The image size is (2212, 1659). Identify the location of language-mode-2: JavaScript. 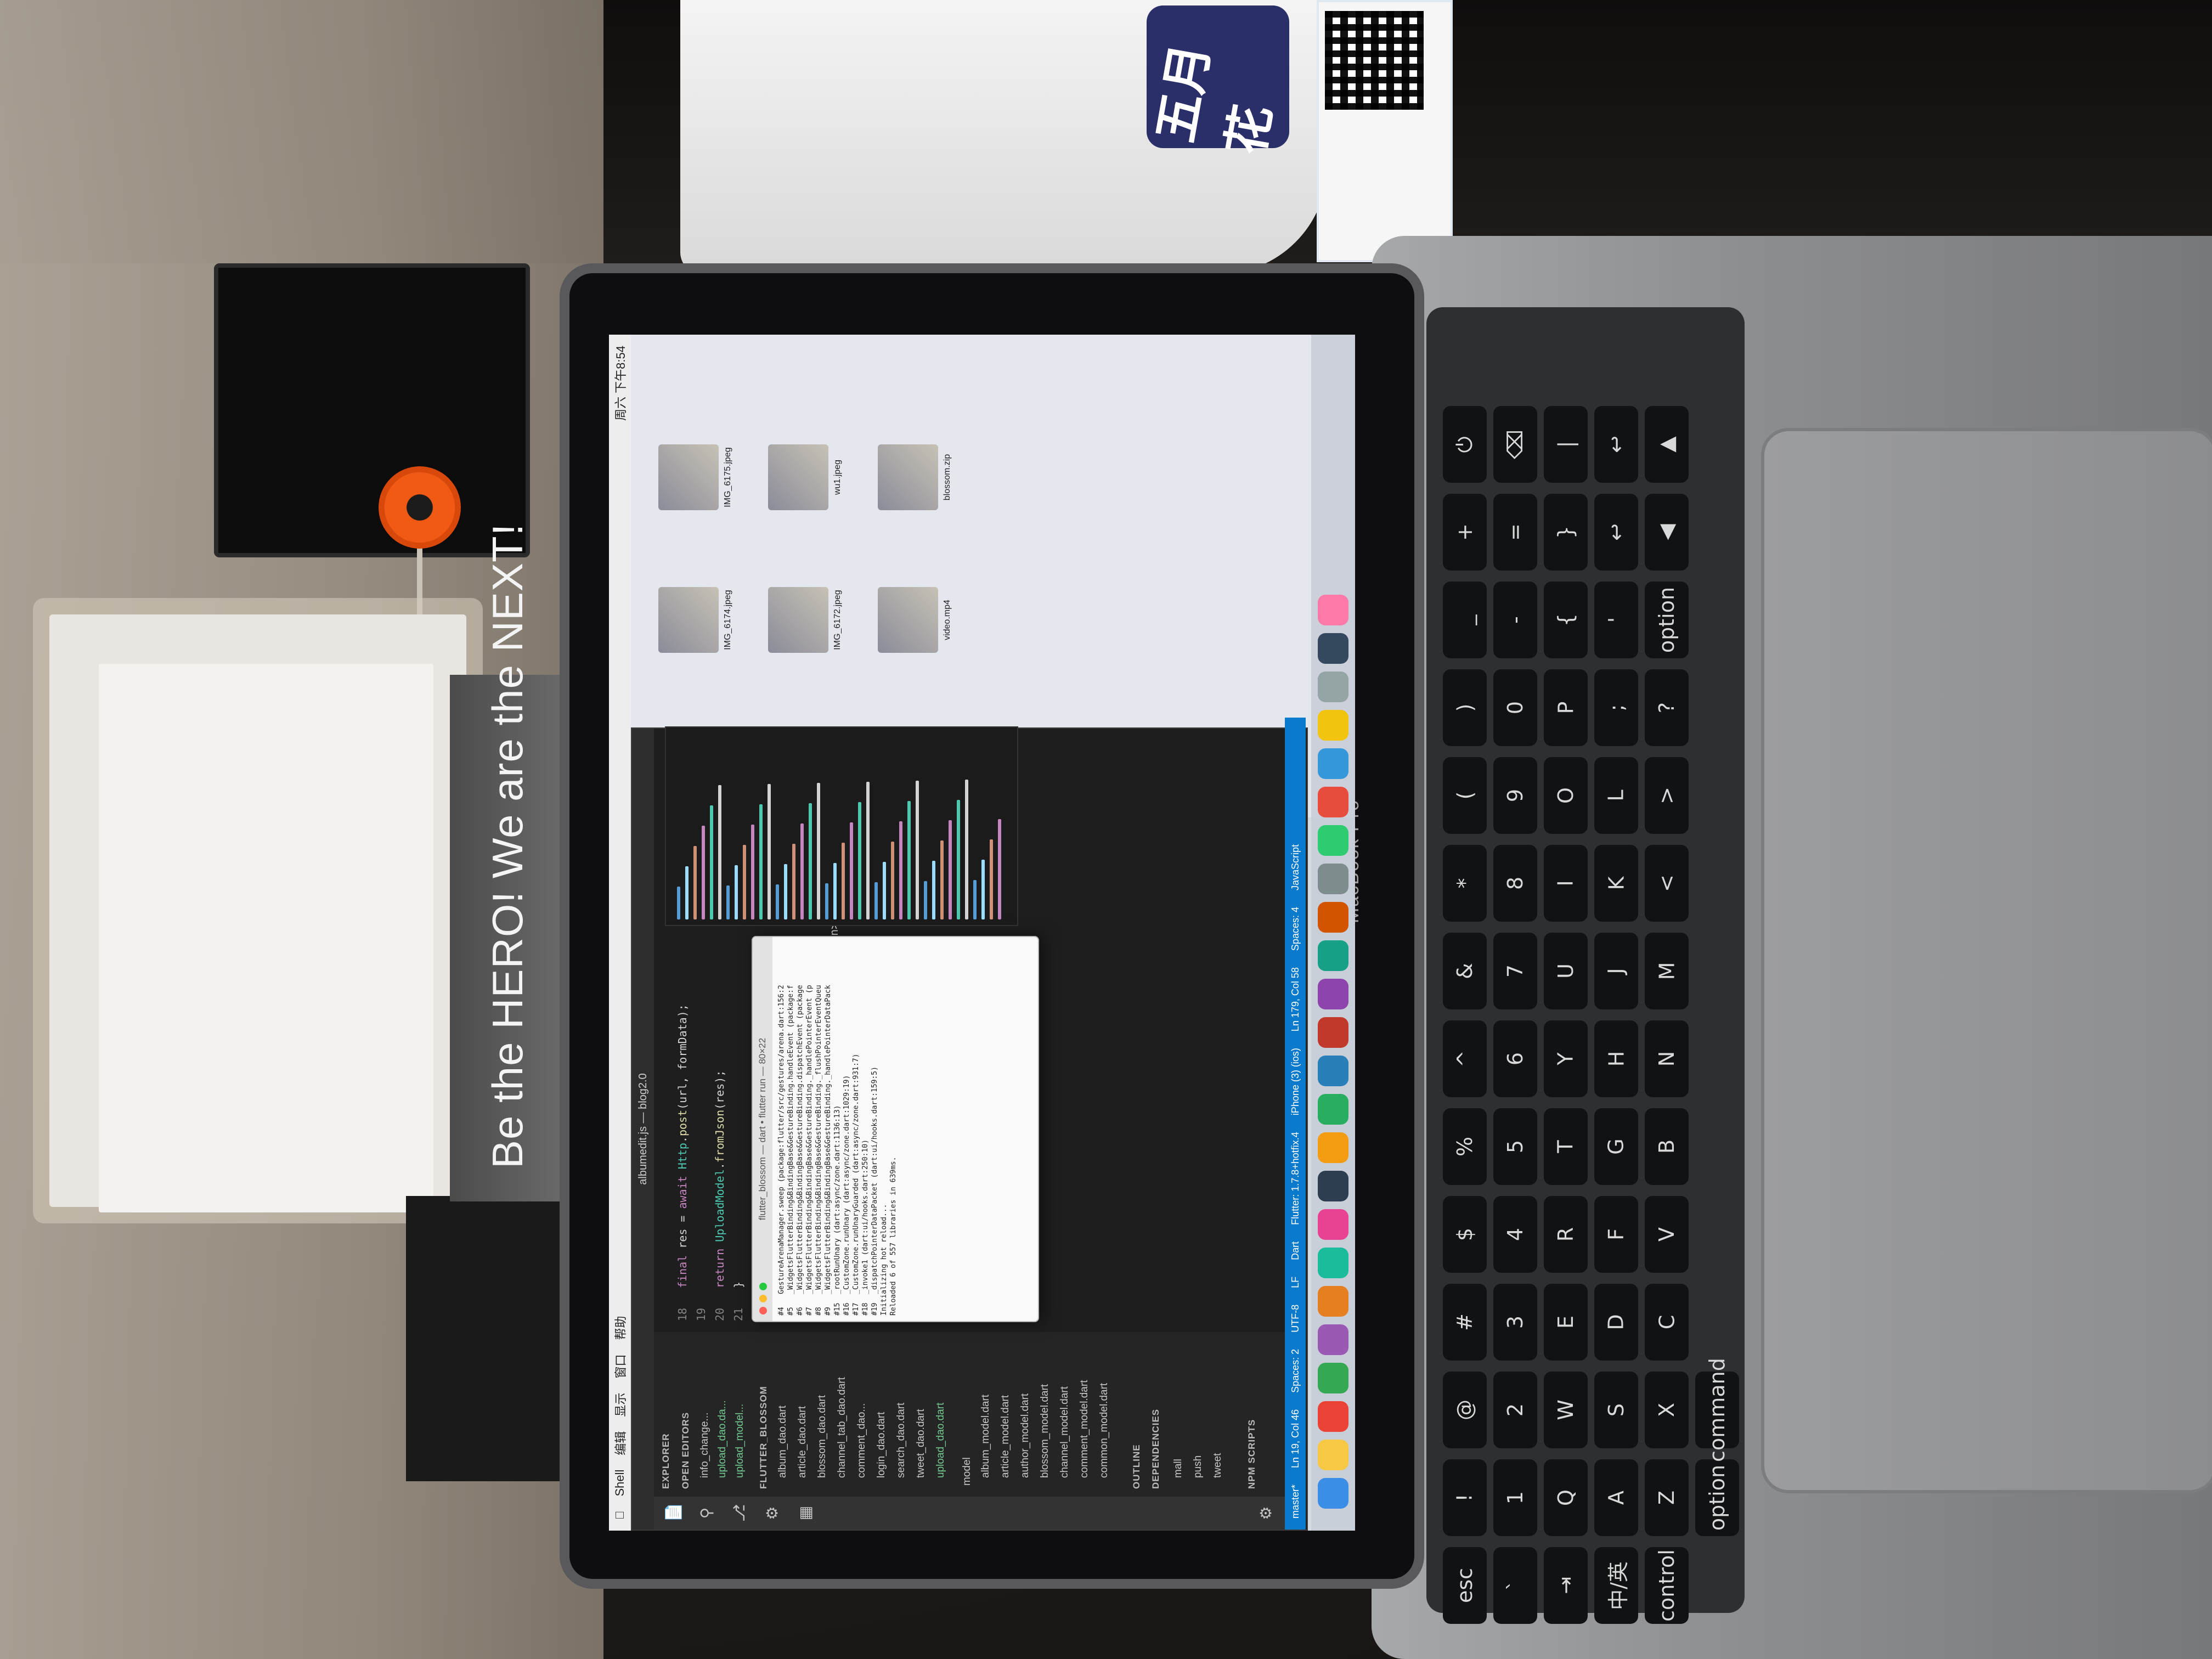
(1296, 867).